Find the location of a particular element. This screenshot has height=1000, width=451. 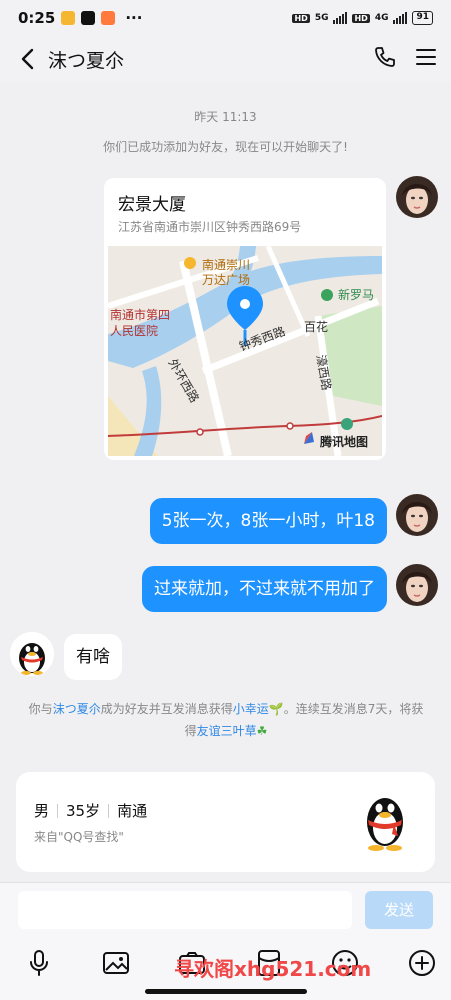

network-4g-label: 4G is located at coordinates (381, 18).